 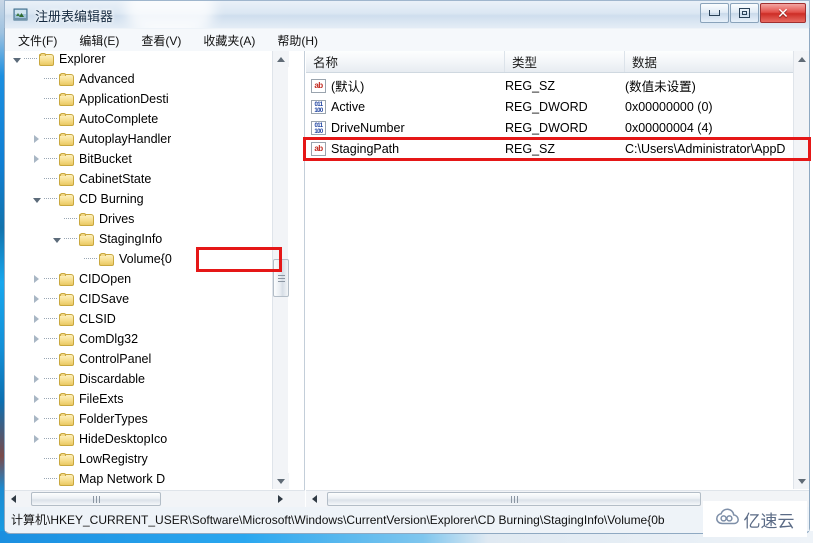 What do you see at coordinates (546, 127) in the screenshot?
I see `value-type: REG_DWORD` at bounding box center [546, 127].